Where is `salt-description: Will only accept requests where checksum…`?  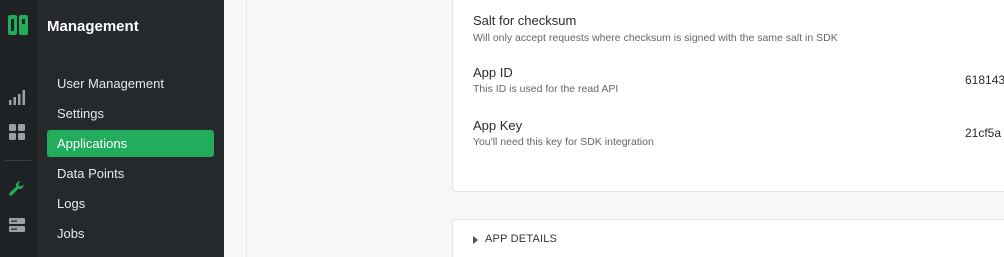 salt-description: Will only accept requests where checksum… is located at coordinates (655, 38).